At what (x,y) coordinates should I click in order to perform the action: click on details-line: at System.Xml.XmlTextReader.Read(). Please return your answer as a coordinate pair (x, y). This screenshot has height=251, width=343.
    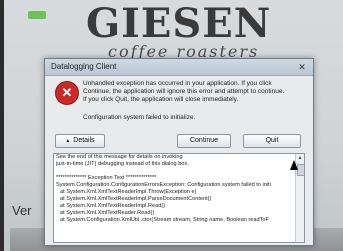
    Looking at the image, I should click on (107, 213).